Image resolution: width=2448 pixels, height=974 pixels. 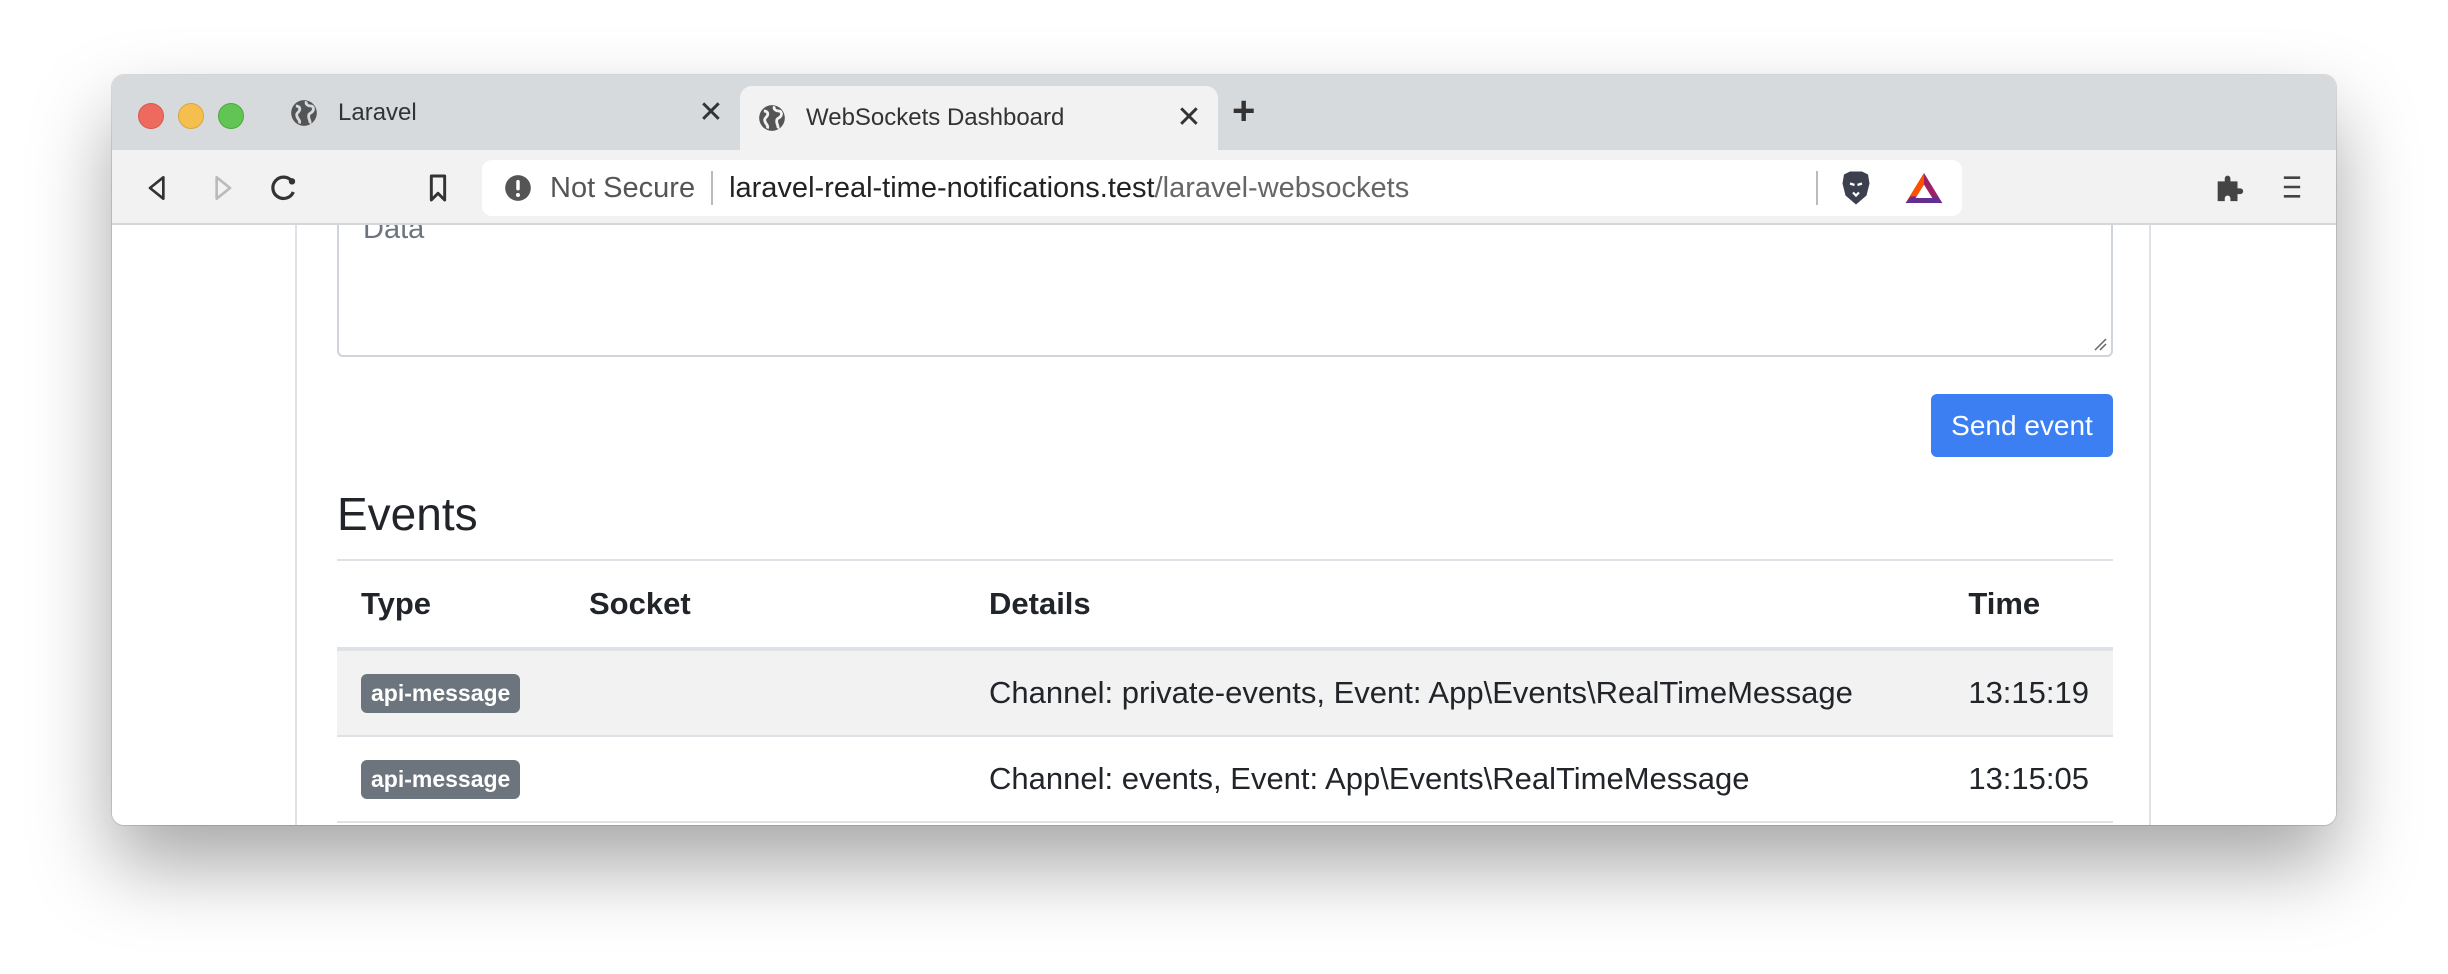 What do you see at coordinates (1924, 188) in the screenshot?
I see `brave-rewards-icon` at bounding box center [1924, 188].